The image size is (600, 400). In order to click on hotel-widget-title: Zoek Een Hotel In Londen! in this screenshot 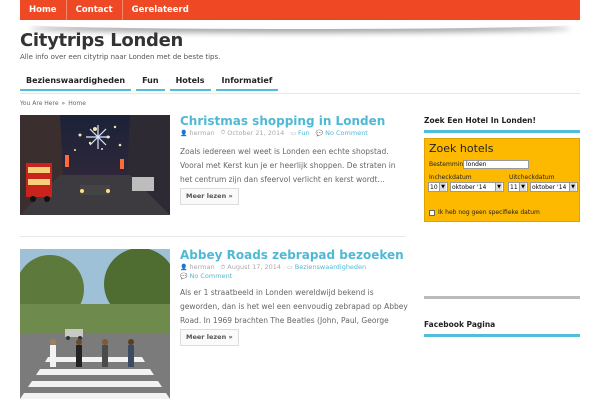, I will do `click(480, 120)`.